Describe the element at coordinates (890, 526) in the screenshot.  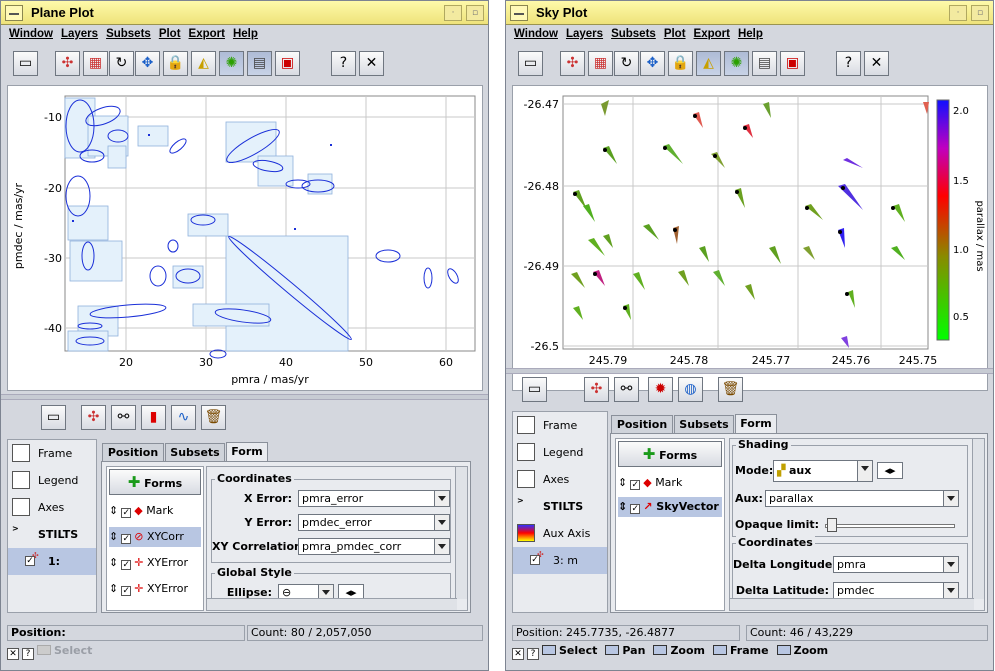
I see `opaque-limit-slider` at that location.